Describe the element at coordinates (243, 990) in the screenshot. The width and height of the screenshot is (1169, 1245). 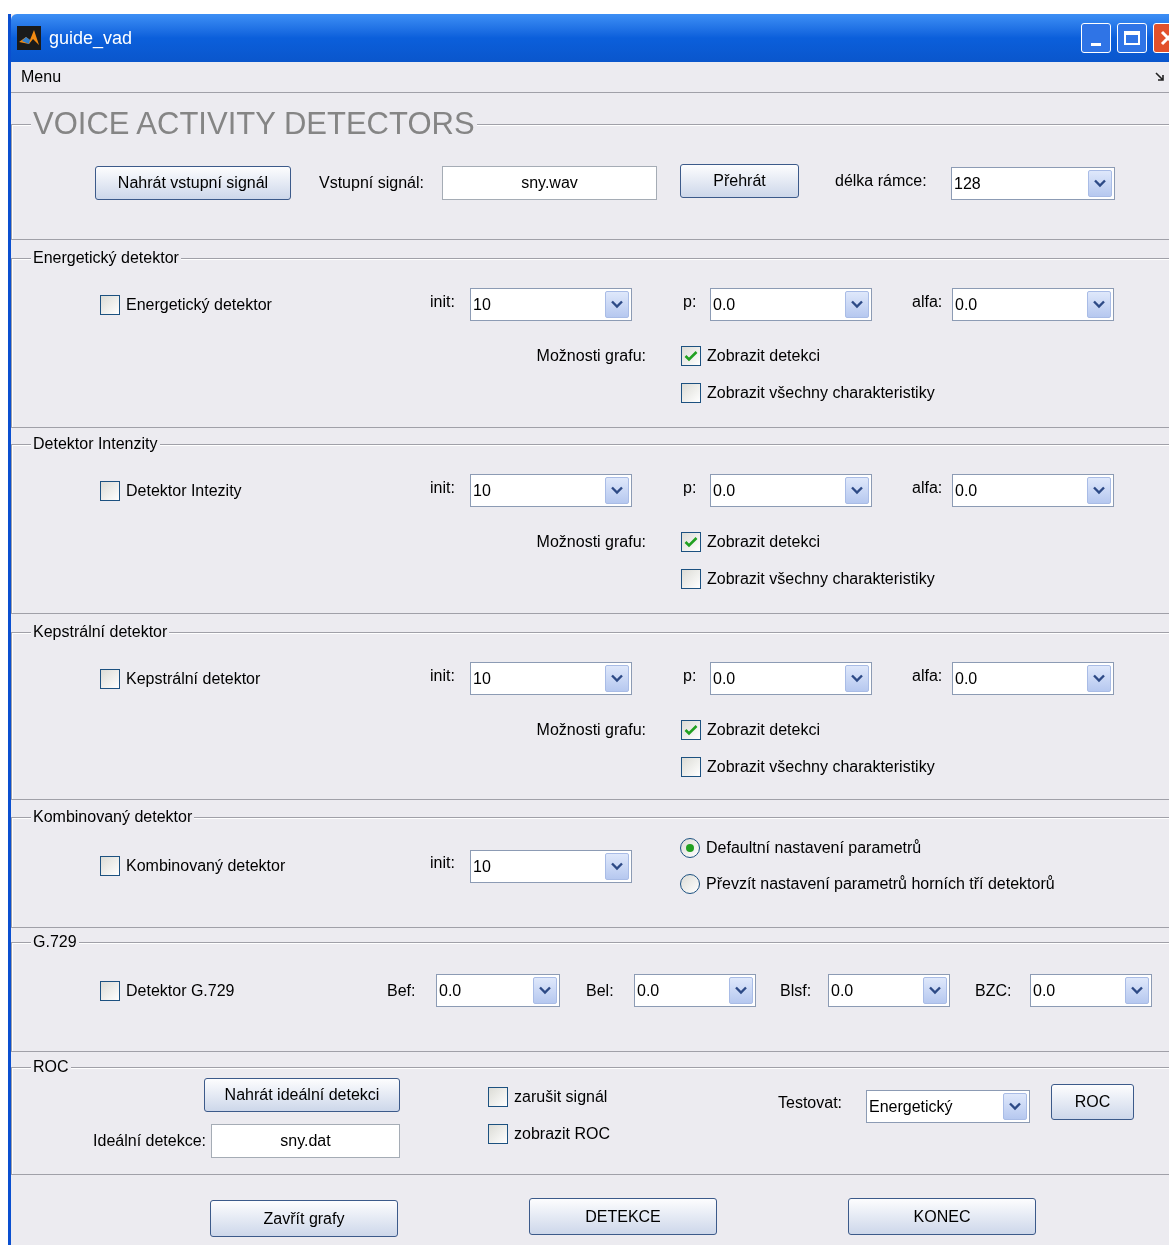
I see `checkbox: Detektor G.729` at that location.